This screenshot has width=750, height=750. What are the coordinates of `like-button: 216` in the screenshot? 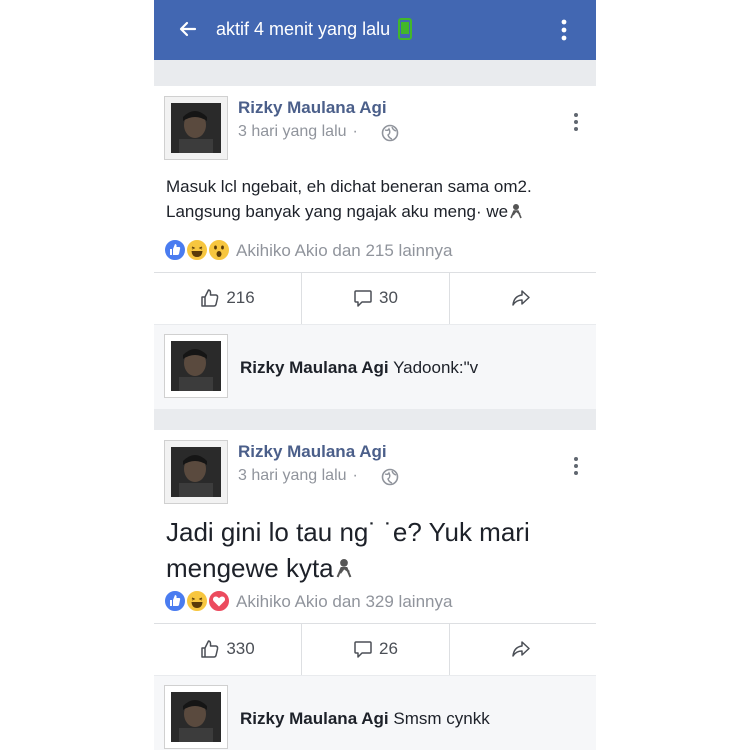 It's located at (227, 298).